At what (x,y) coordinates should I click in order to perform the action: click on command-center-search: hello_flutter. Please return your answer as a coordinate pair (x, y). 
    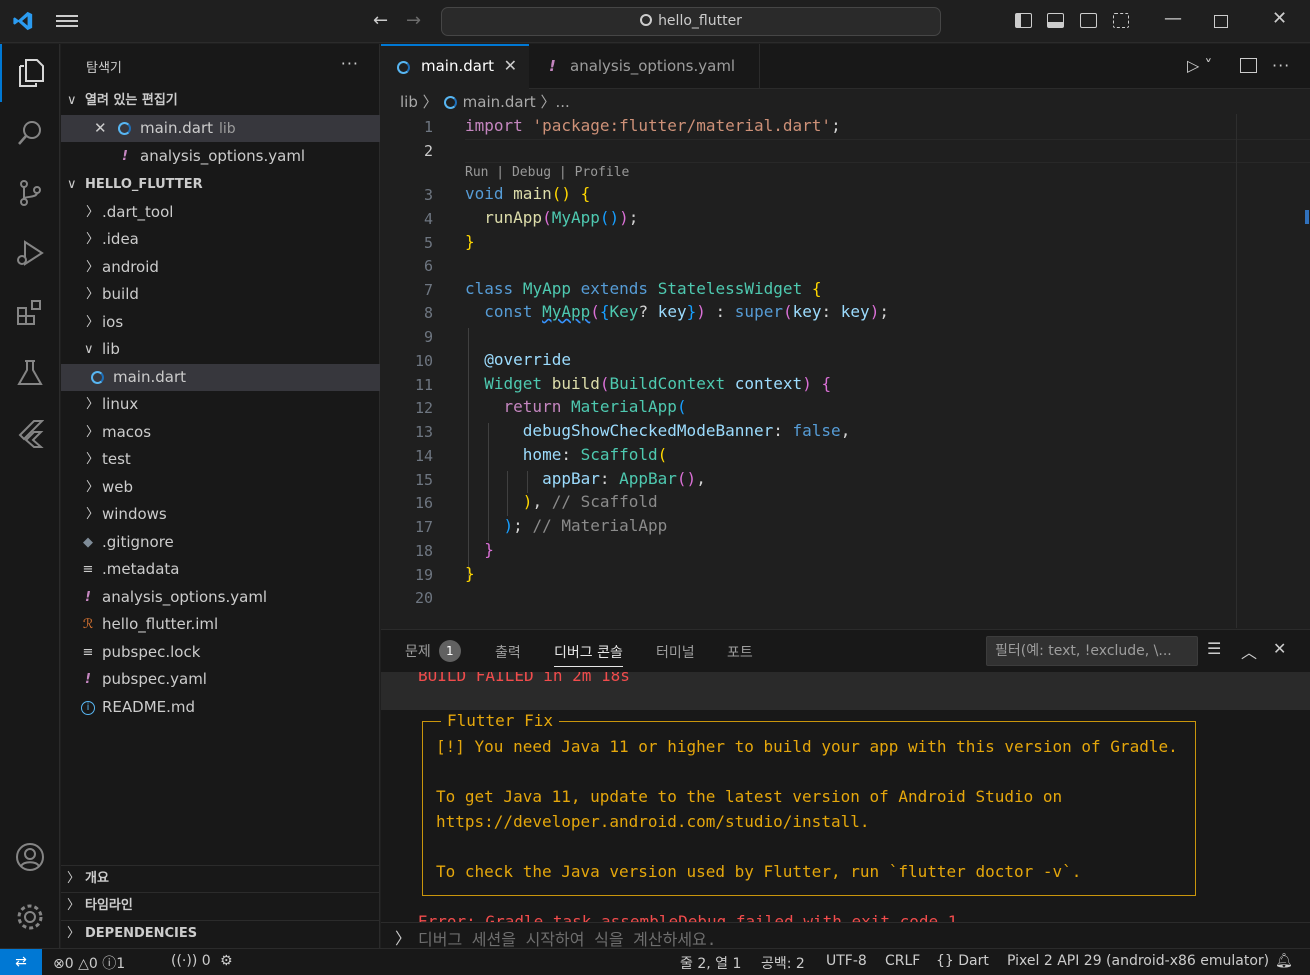
    Looking at the image, I should click on (691, 21).